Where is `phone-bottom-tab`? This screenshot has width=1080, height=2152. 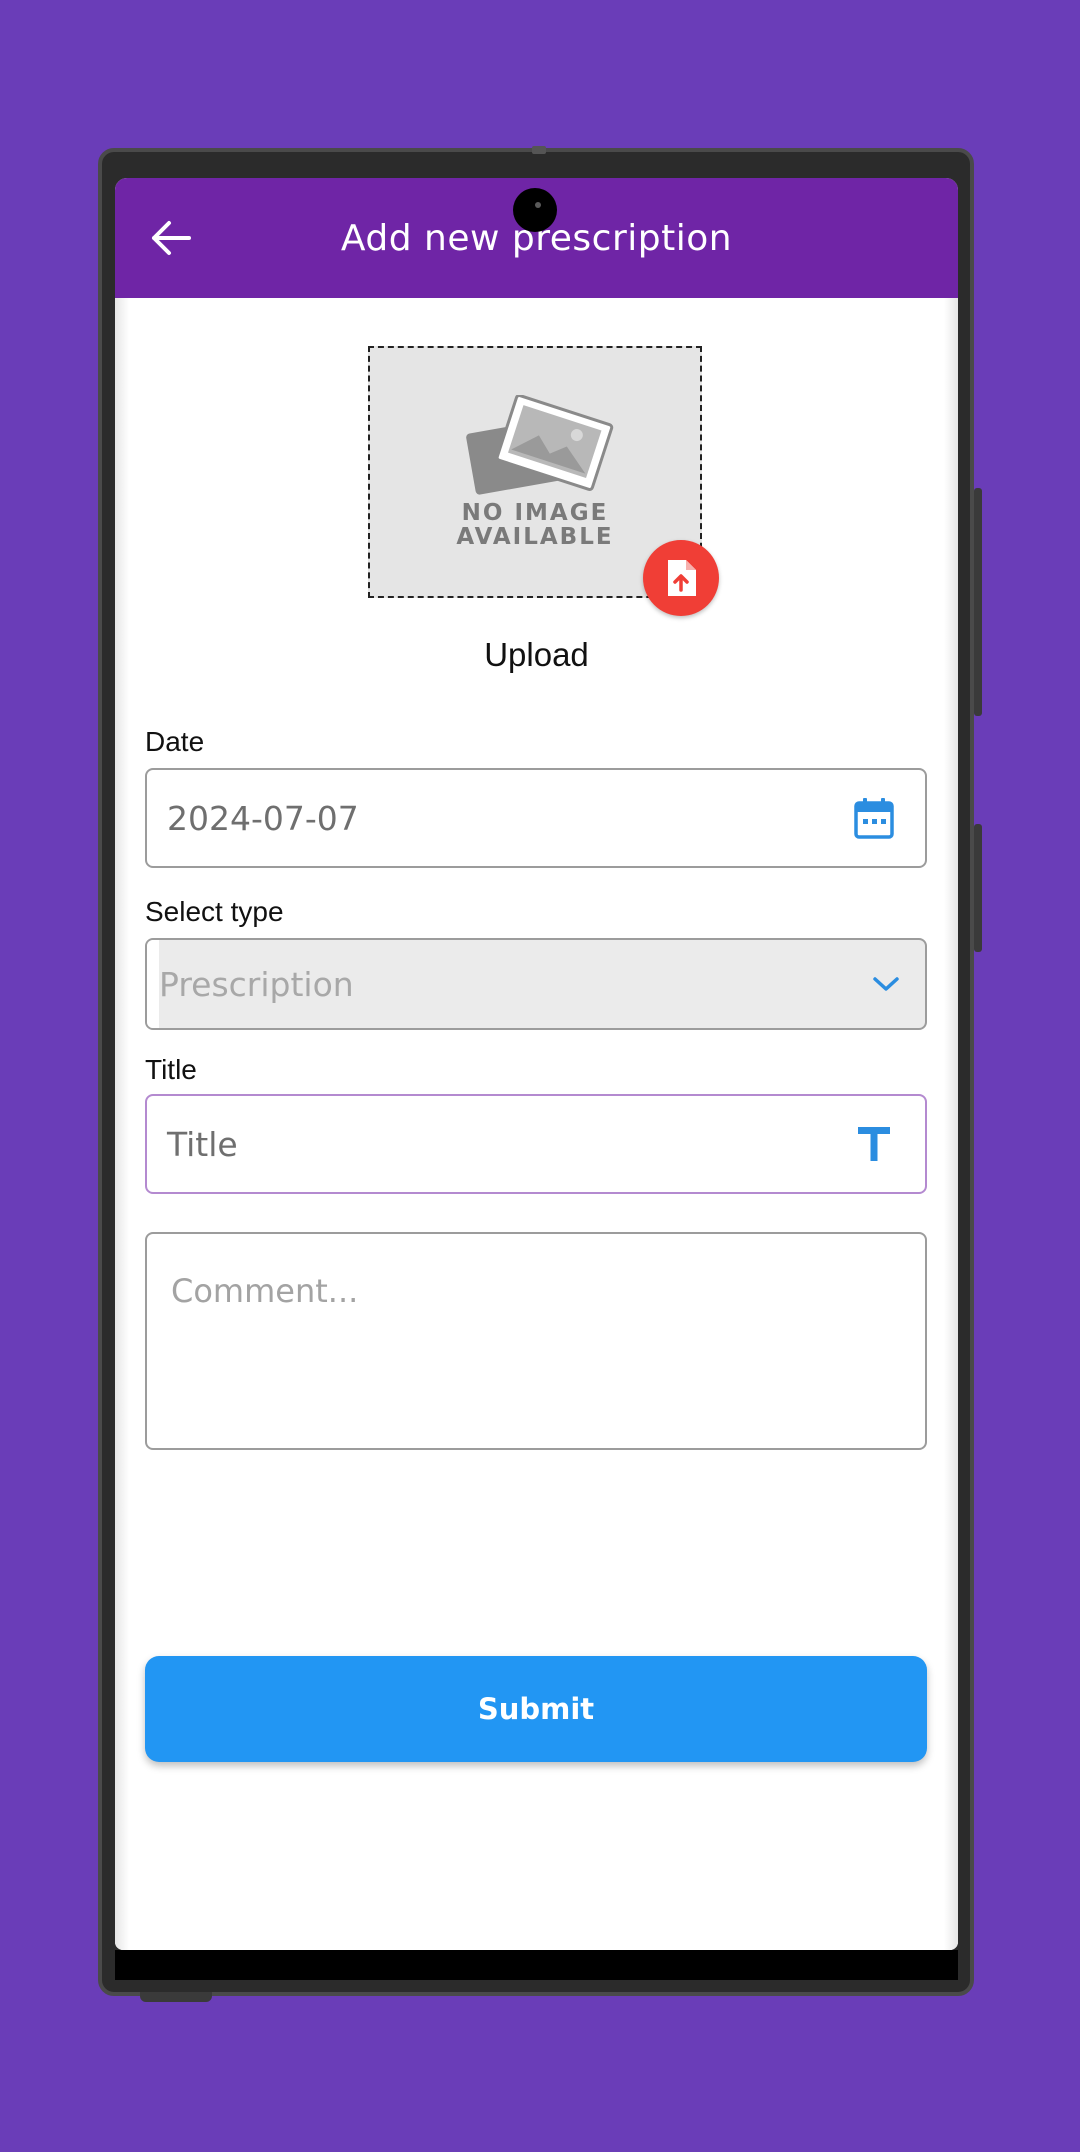
phone-bottom-tab is located at coordinates (176, 1997).